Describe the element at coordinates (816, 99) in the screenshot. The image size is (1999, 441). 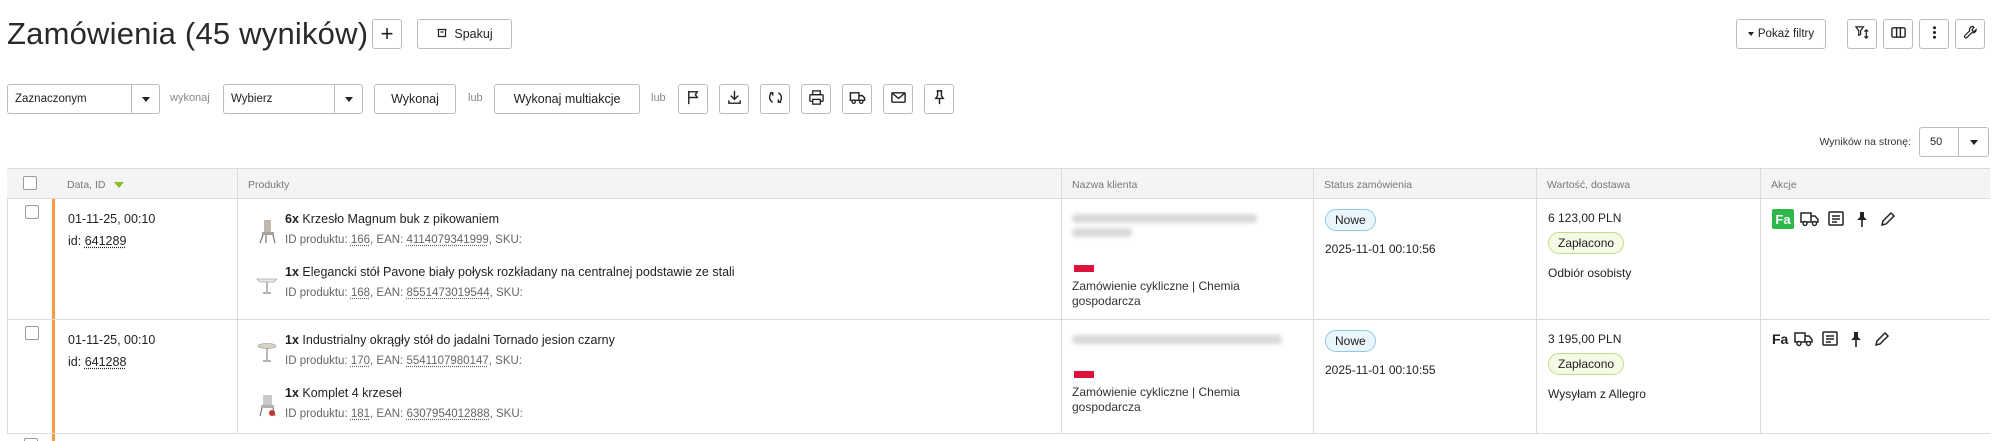
I see `print-button` at that location.